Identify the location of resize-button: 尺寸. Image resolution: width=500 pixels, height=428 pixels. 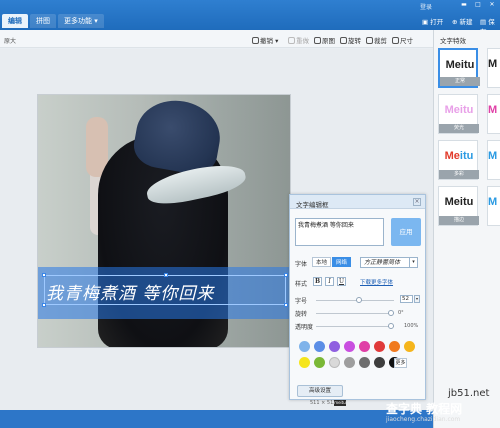
(402, 40).